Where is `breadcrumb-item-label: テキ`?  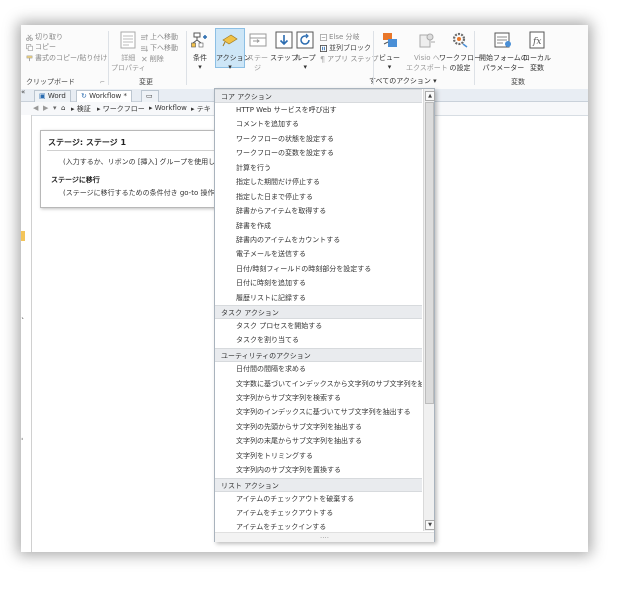
breadcrumb-item-label: テキ is located at coordinates (203, 109).